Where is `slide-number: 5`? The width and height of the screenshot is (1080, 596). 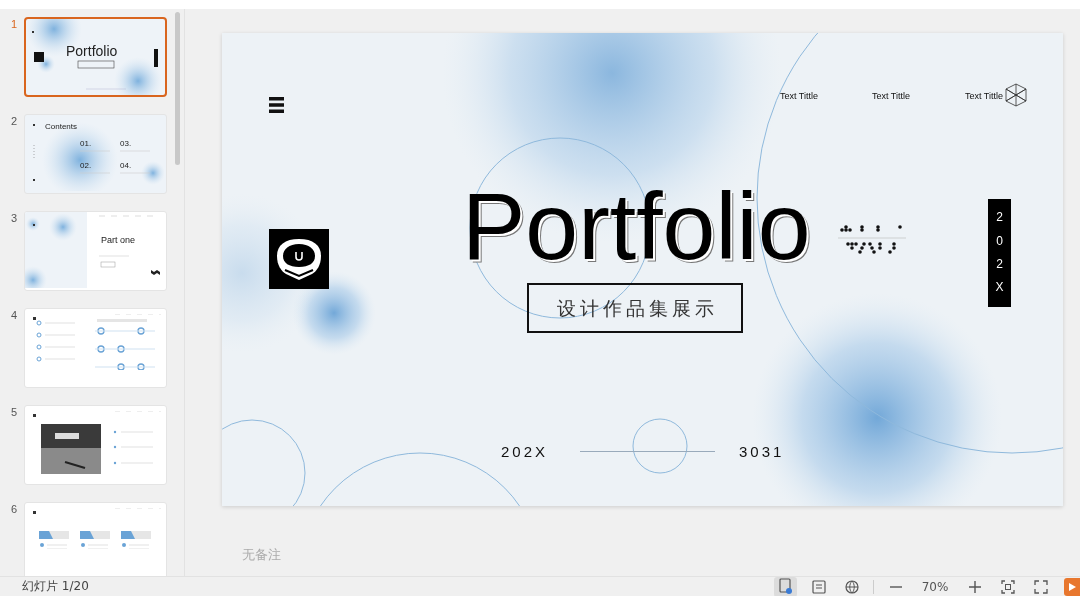
slide-number: 5 is located at coordinates (14, 412).